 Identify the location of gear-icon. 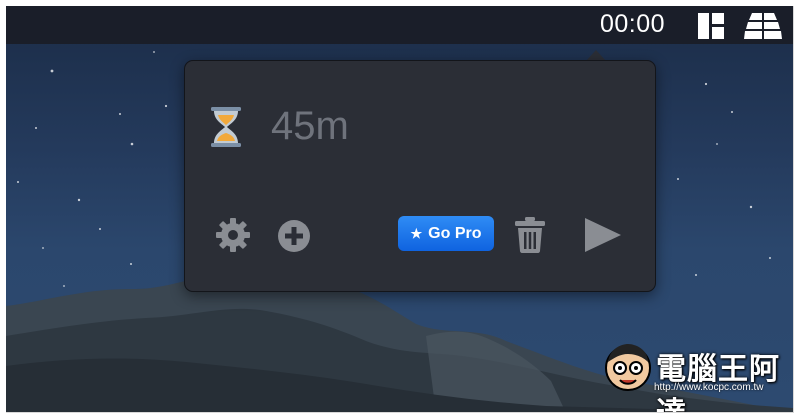
(233, 237).